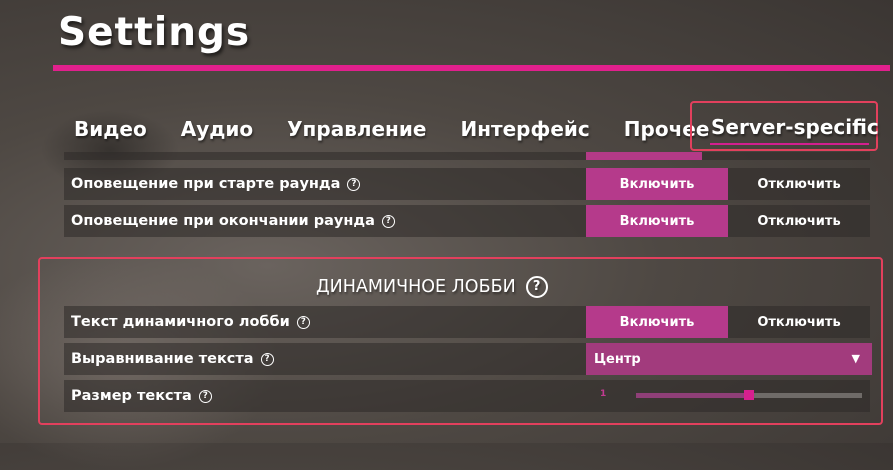  I want to click on setting-row-text-alignment: Выравнивание текста ? Центр ▼, so click(468, 359).